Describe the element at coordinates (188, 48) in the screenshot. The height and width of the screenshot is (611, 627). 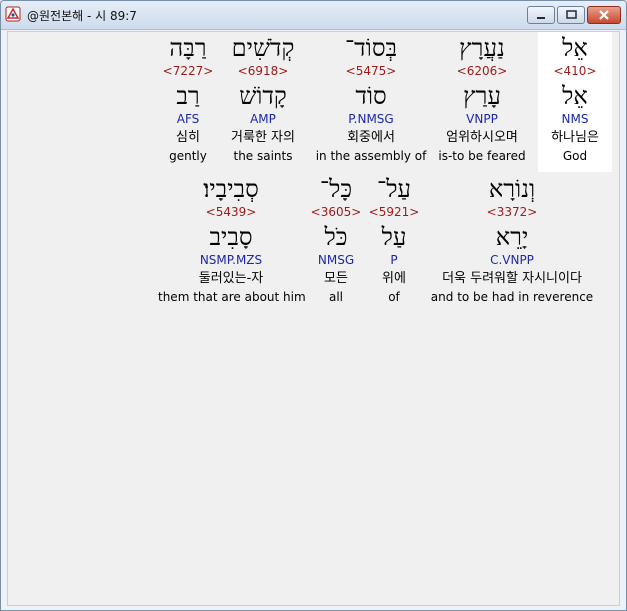
I see `hebrew-word: רַבָּה` at that location.